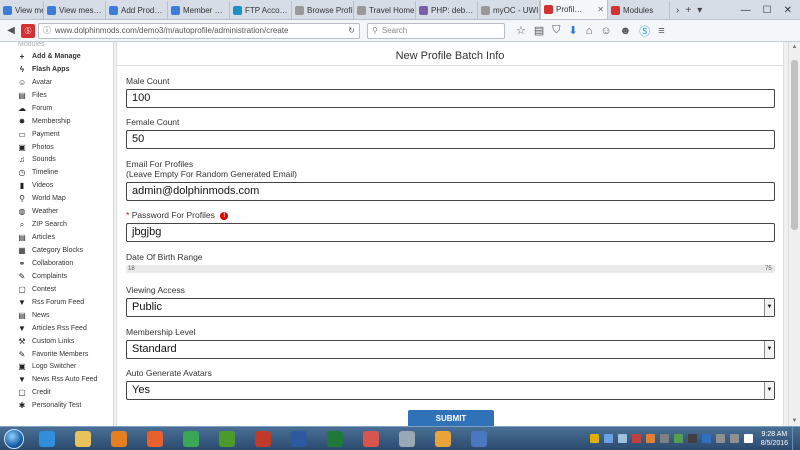 This screenshot has height=450, width=800. What do you see at coordinates (56, 108) in the screenshot?
I see `sidebar-item: ☁ Forum` at bounding box center [56, 108].